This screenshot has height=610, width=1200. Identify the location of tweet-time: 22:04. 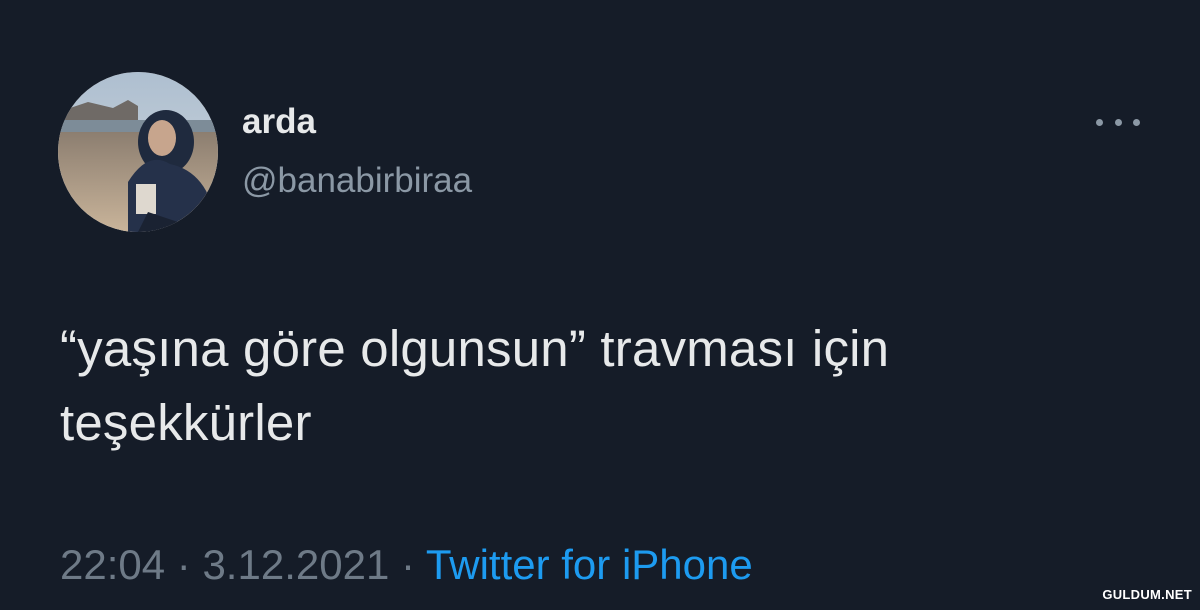
(112, 564).